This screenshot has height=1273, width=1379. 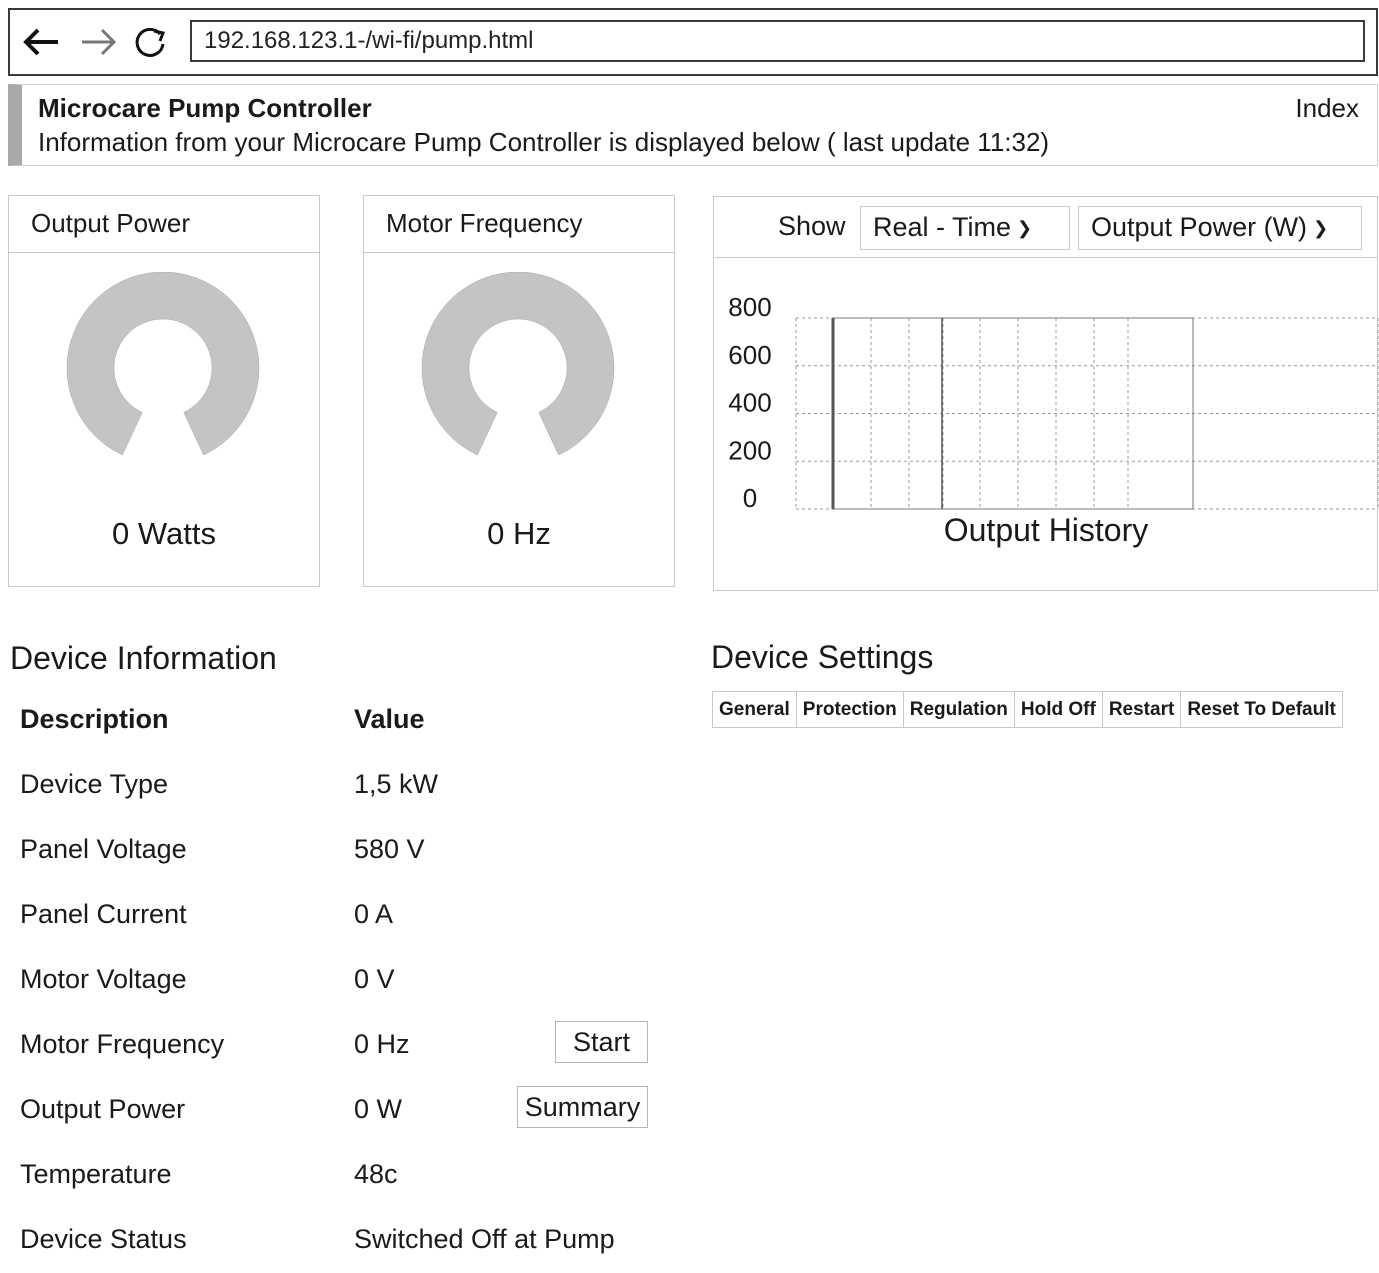 What do you see at coordinates (519, 533) in the screenshot?
I see `motor-frequency-value: 0 Hz` at bounding box center [519, 533].